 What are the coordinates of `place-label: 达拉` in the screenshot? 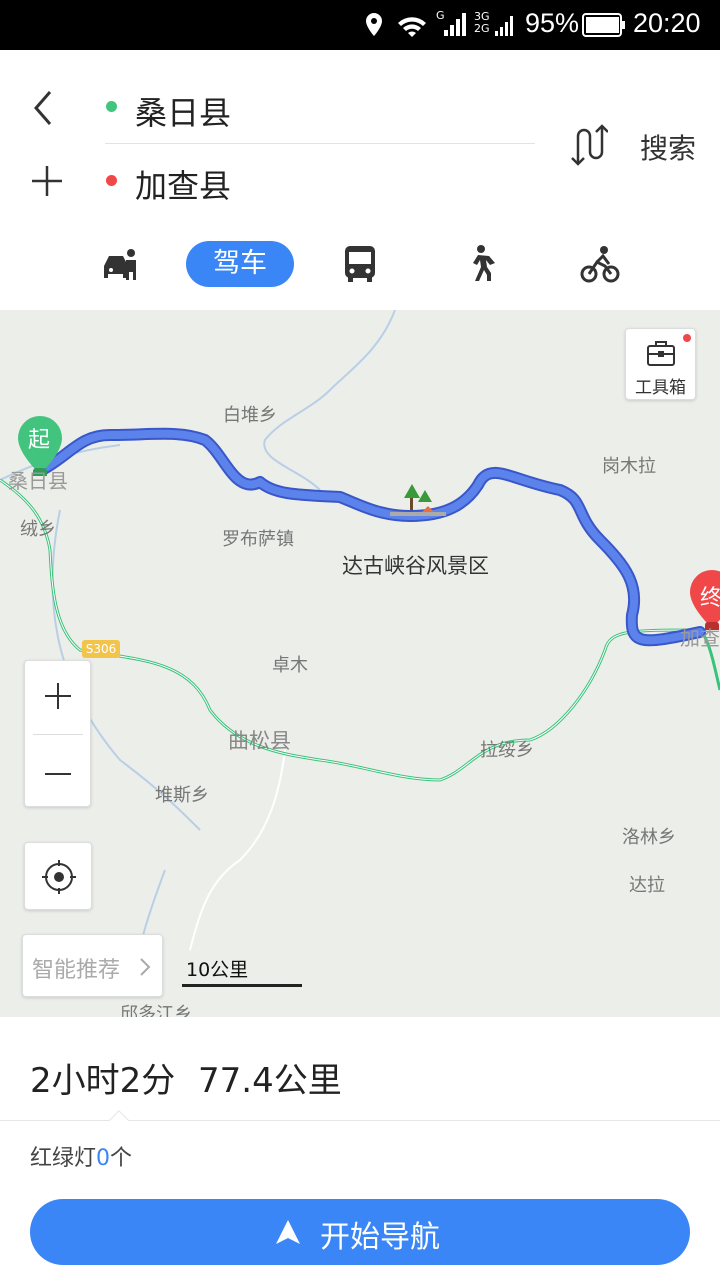 It's located at (647, 885).